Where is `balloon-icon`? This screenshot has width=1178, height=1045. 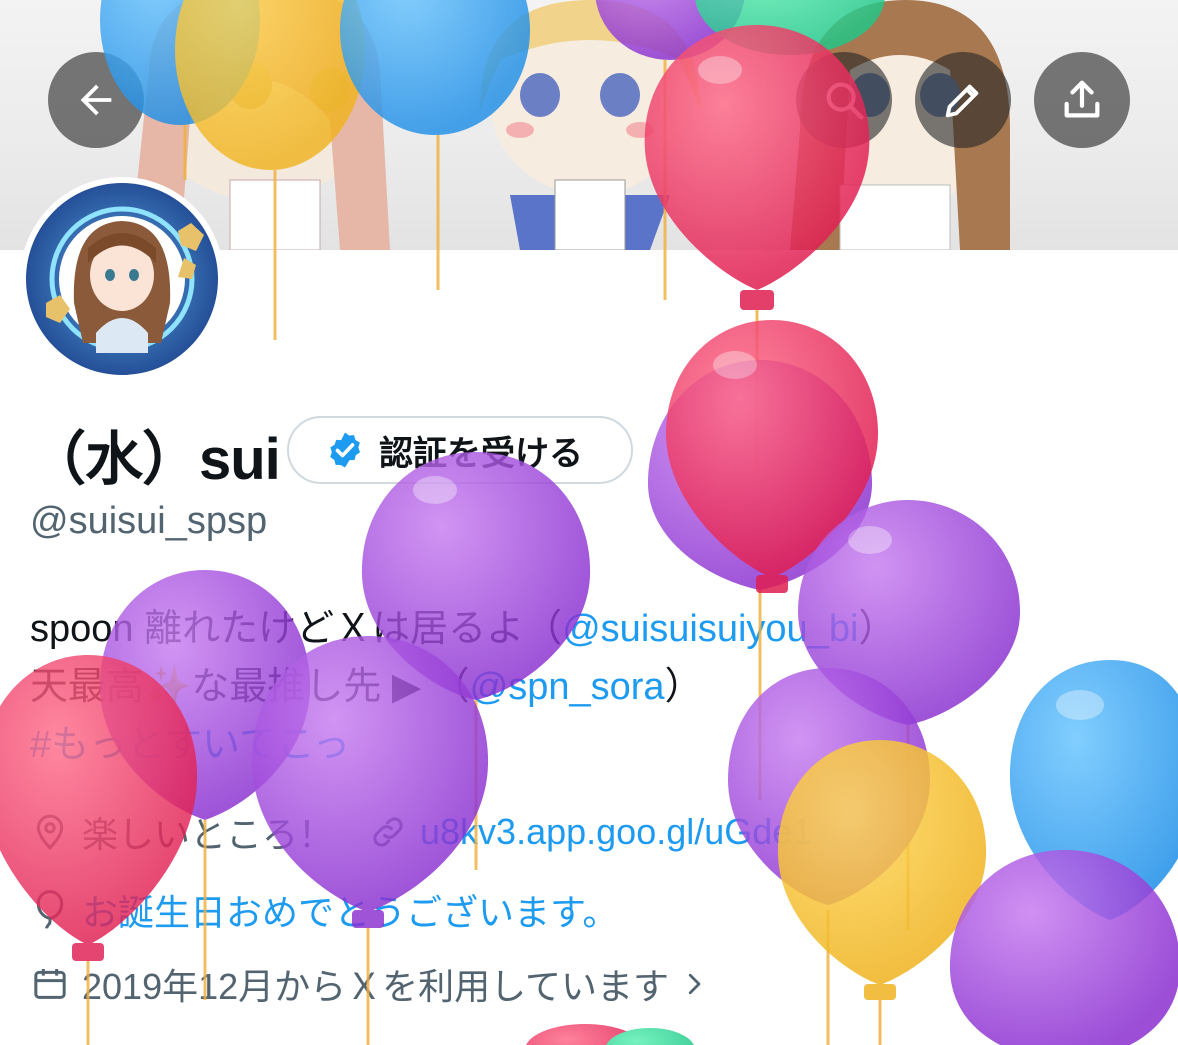 balloon-icon is located at coordinates (50, 909).